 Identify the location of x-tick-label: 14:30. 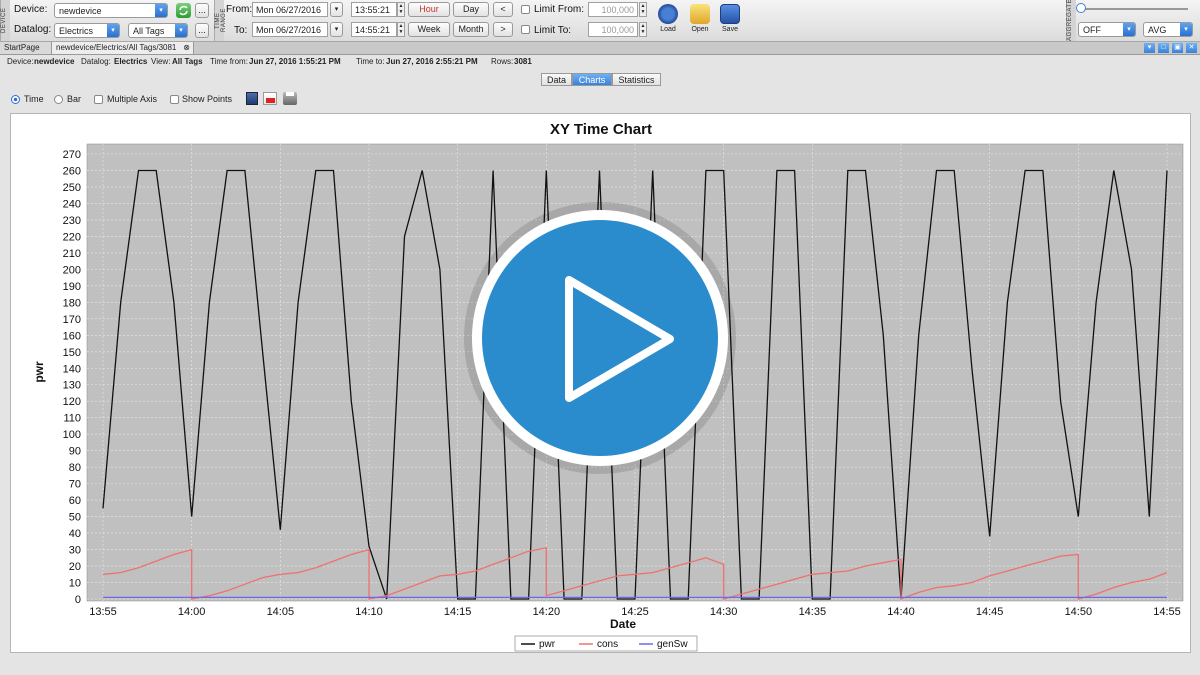
(724, 612).